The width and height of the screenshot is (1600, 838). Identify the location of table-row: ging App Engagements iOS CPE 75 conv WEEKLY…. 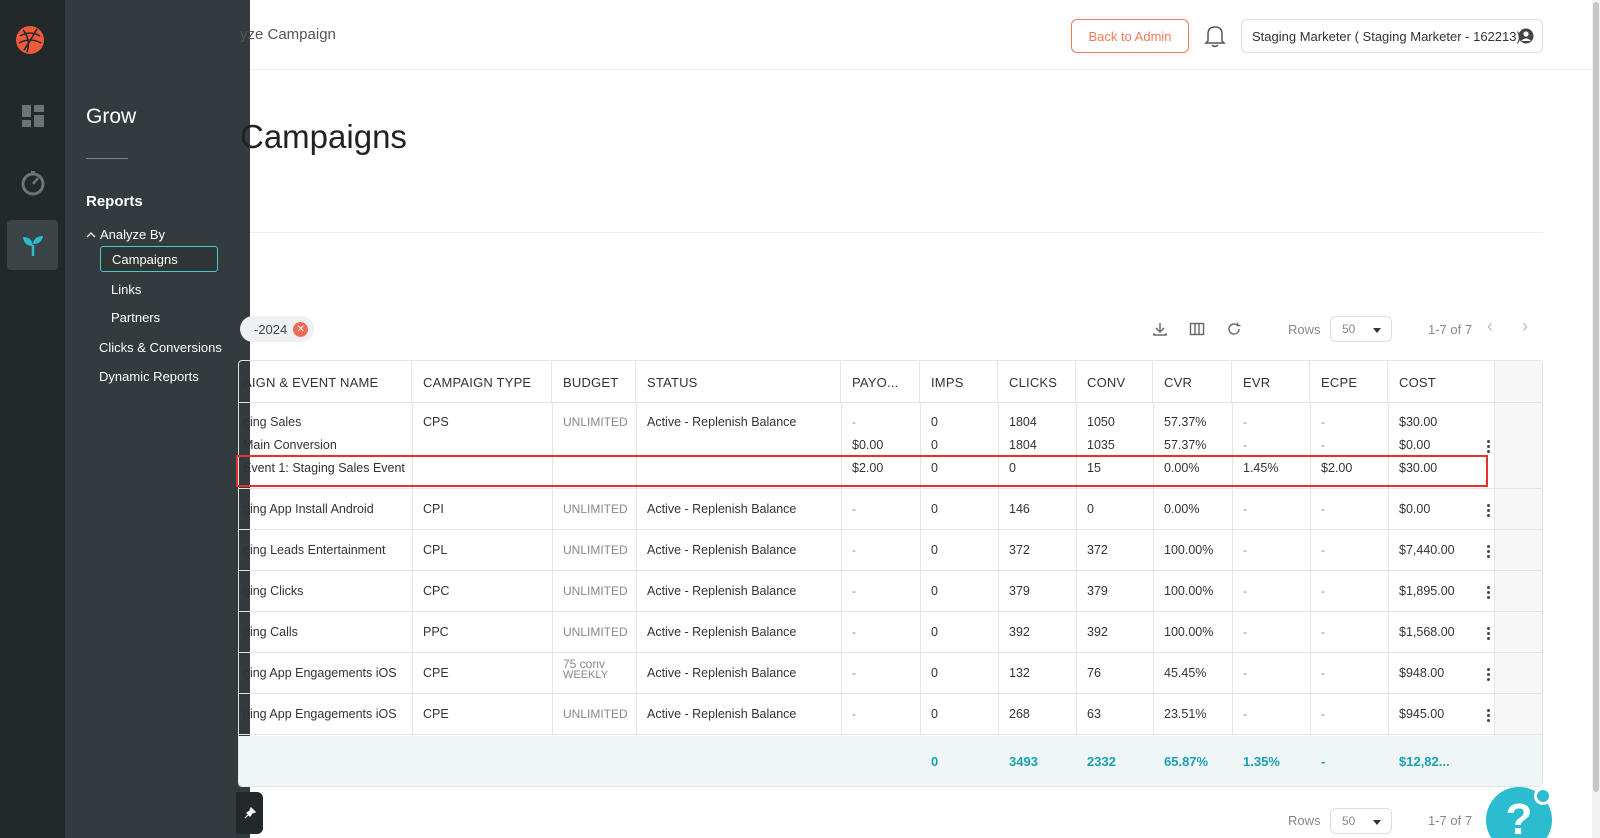
(890, 673).